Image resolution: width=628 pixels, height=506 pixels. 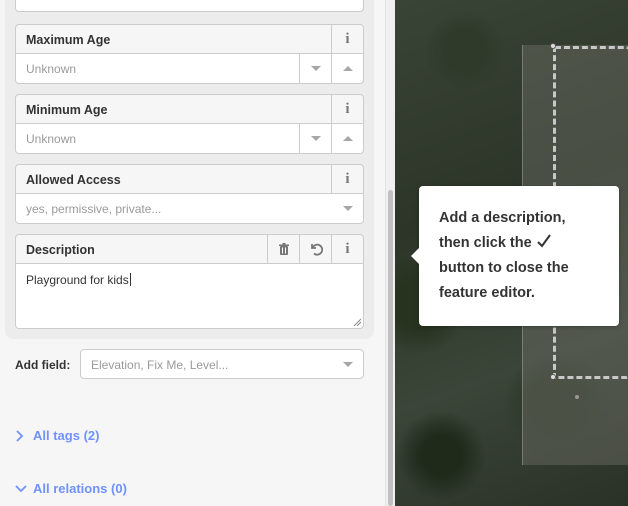 I want to click on tooltip-line-2: then click the, so click(x=485, y=243).